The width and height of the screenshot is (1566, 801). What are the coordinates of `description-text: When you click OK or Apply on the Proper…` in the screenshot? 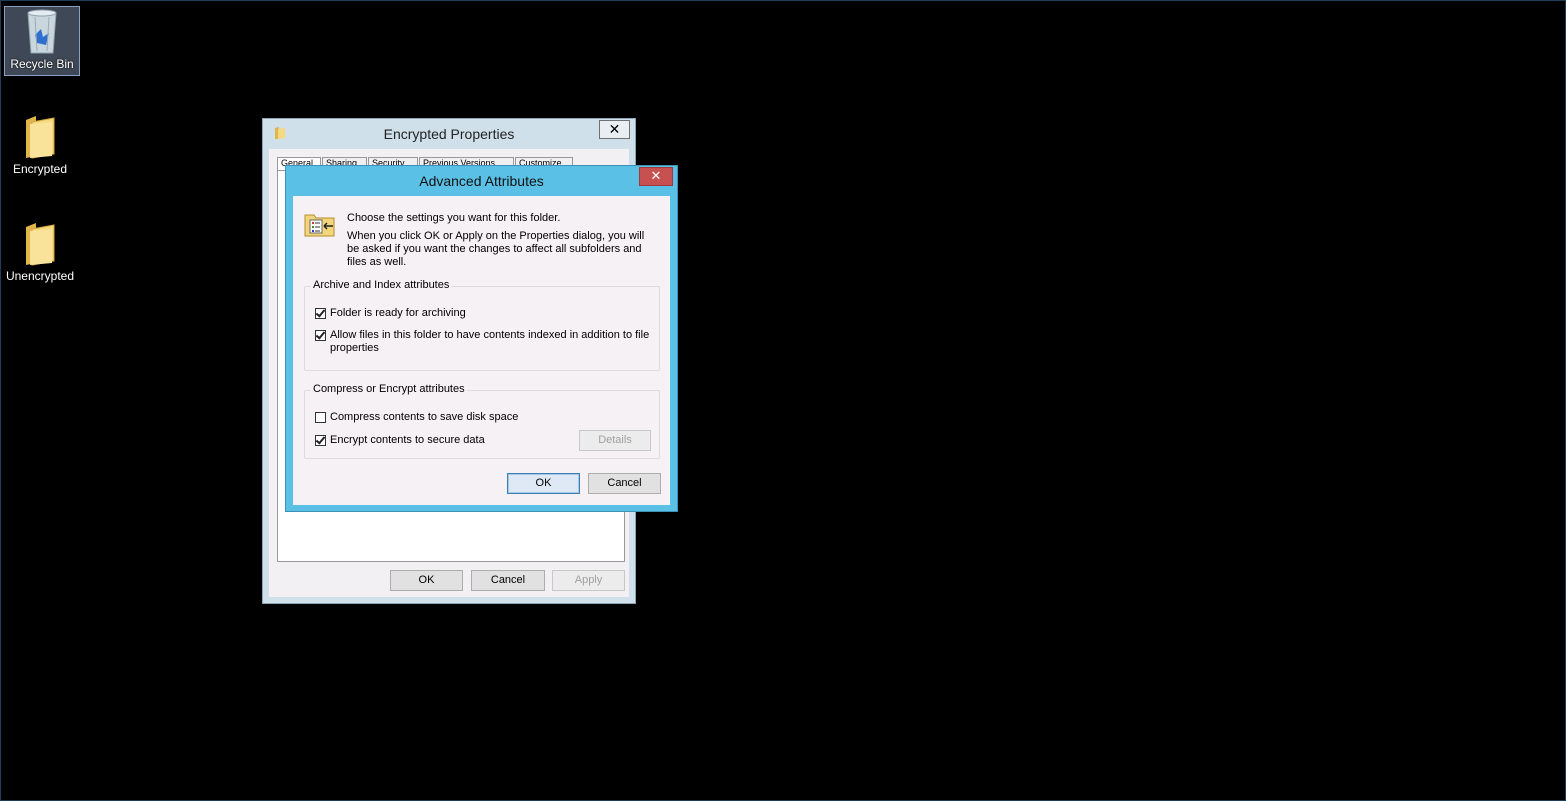 It's located at (496, 249).